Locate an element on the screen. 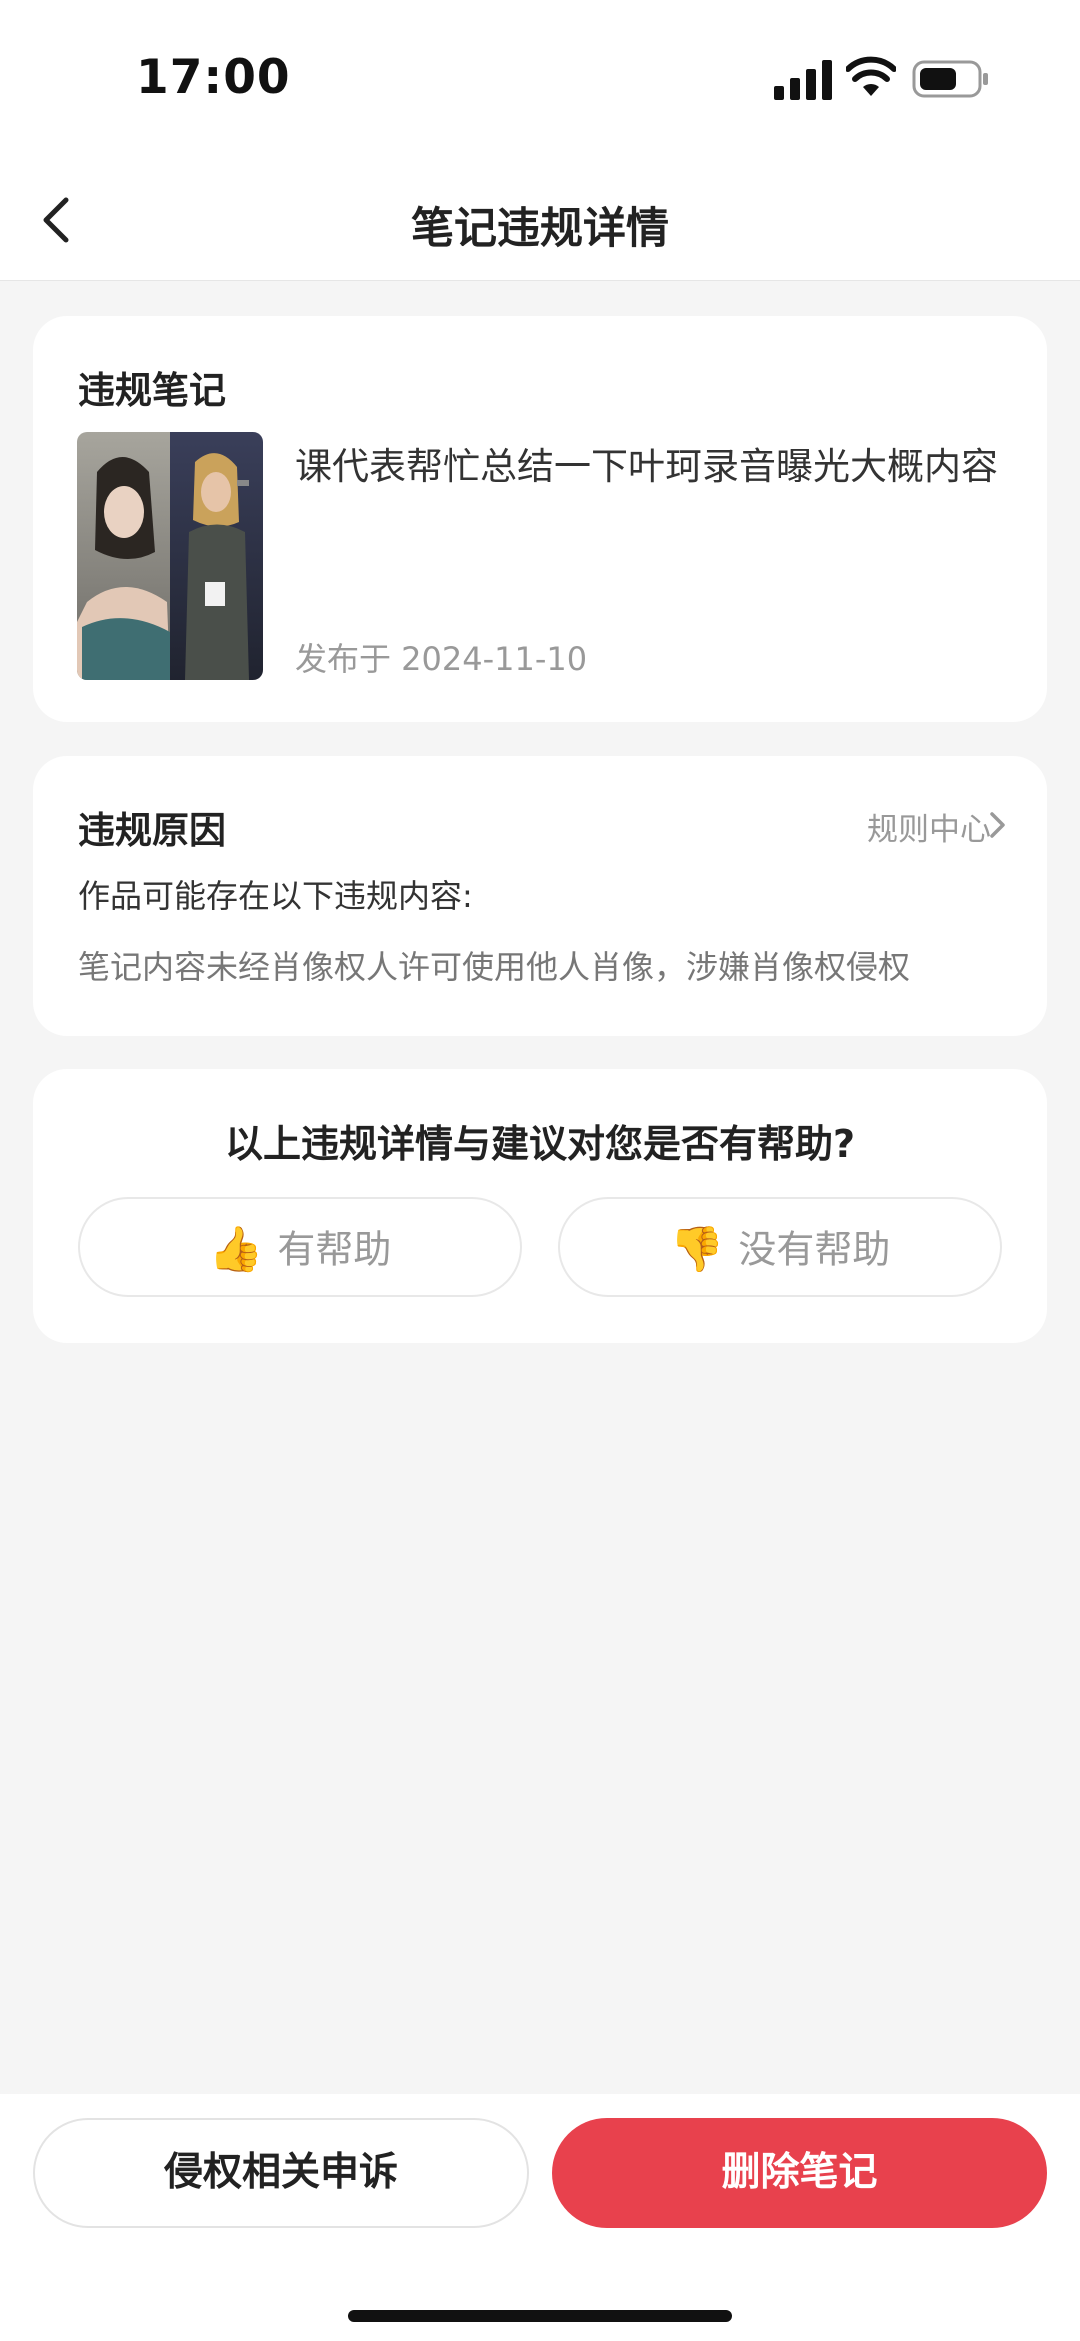  feedback-card: 以上违规详情与建议对您是否有帮助? 👍 有帮助 👎 没有帮助 is located at coordinates (540, 1206).